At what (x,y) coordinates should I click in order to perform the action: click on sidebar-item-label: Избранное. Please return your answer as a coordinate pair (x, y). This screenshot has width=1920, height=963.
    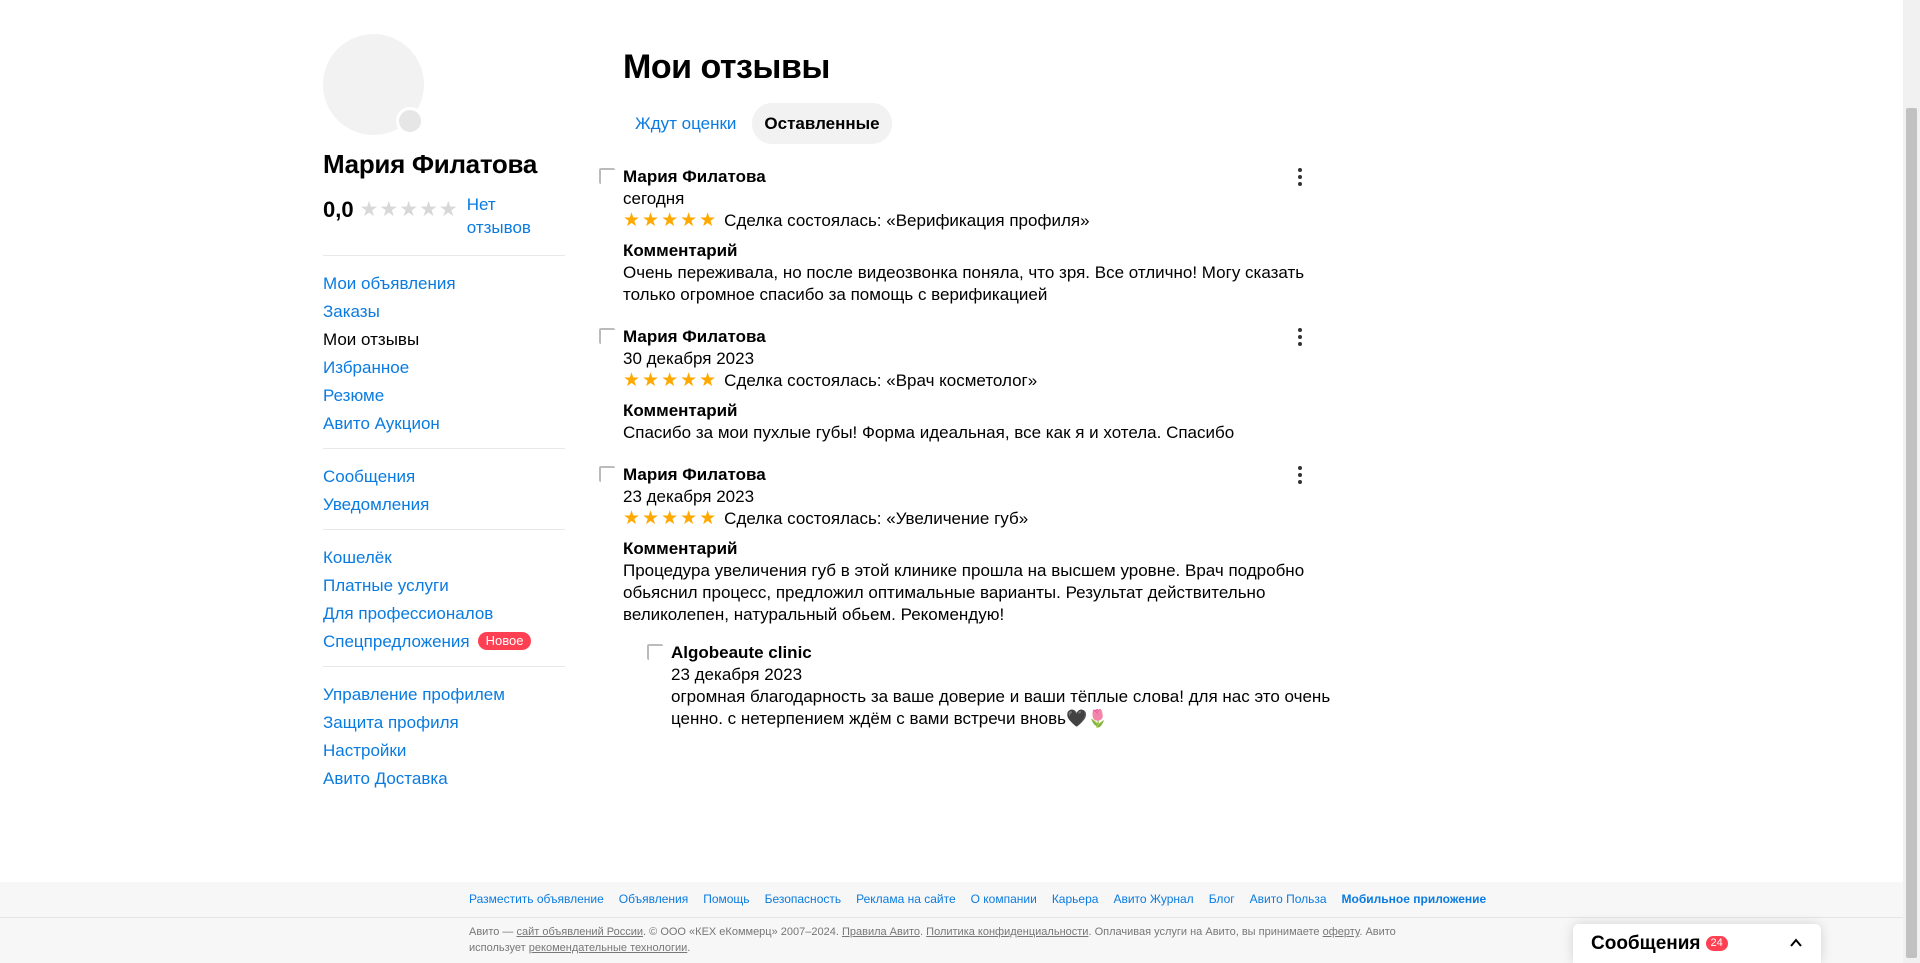
    Looking at the image, I should click on (366, 367).